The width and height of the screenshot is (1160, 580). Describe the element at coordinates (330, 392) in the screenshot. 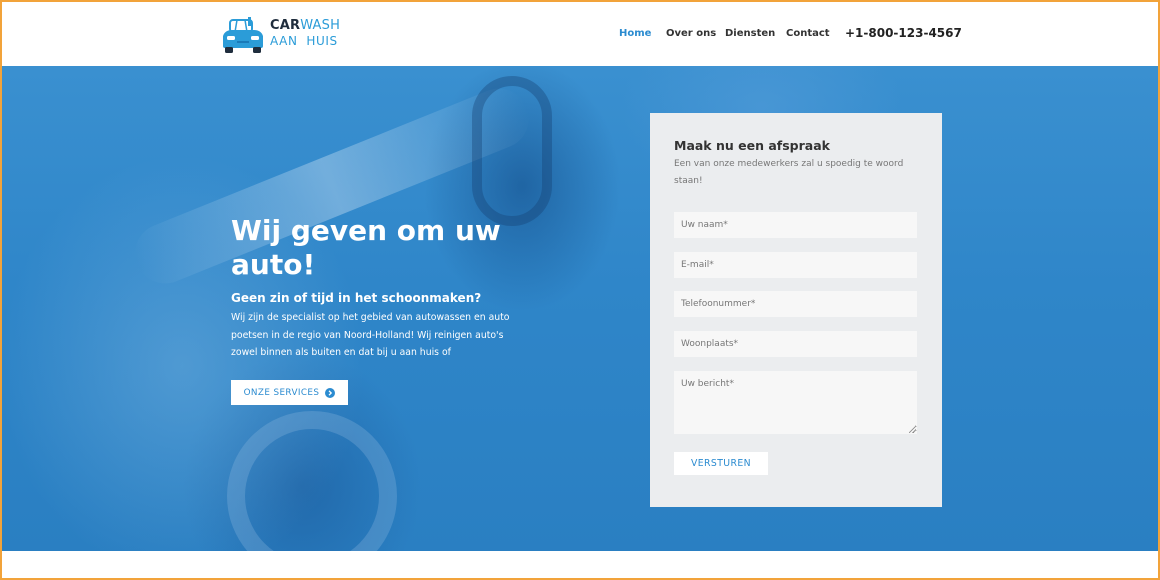

I see `arrow-circle-right-icon` at that location.